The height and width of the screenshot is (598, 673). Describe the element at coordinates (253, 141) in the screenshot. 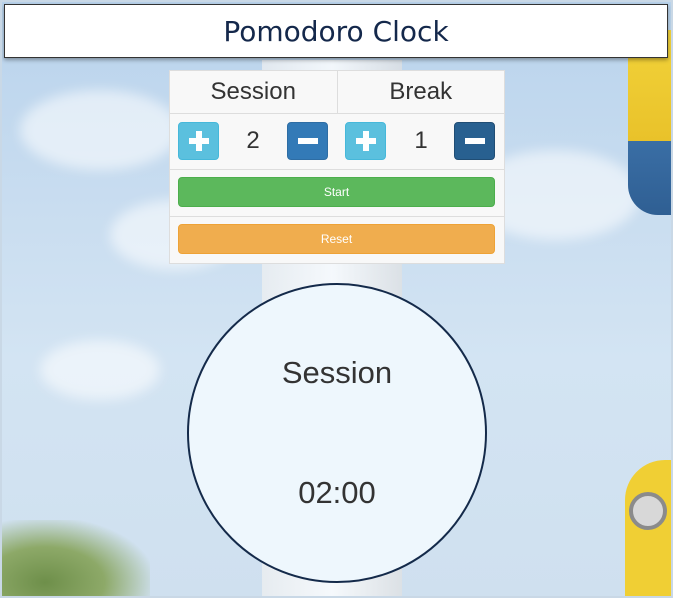

I see `session-length-value: 2` at that location.